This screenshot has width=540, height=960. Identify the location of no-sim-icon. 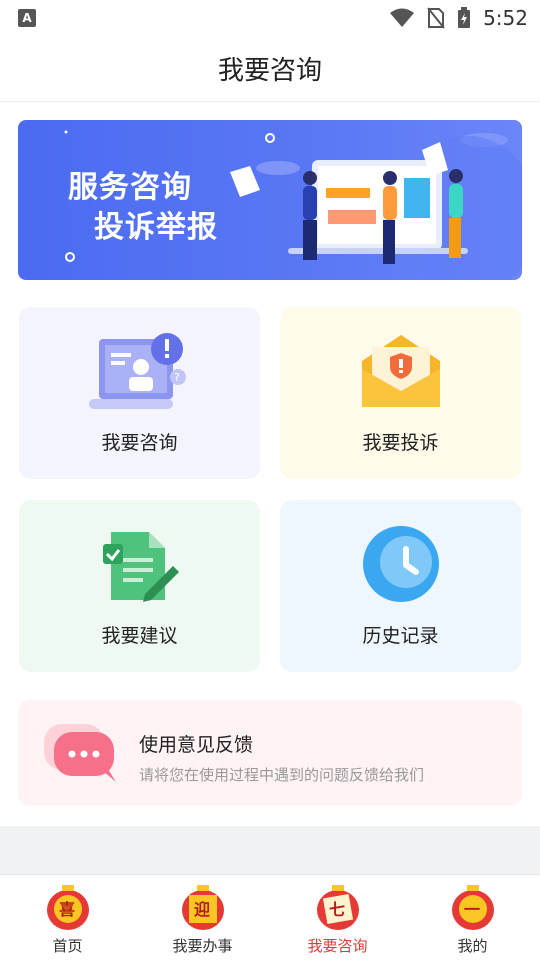
(436, 18).